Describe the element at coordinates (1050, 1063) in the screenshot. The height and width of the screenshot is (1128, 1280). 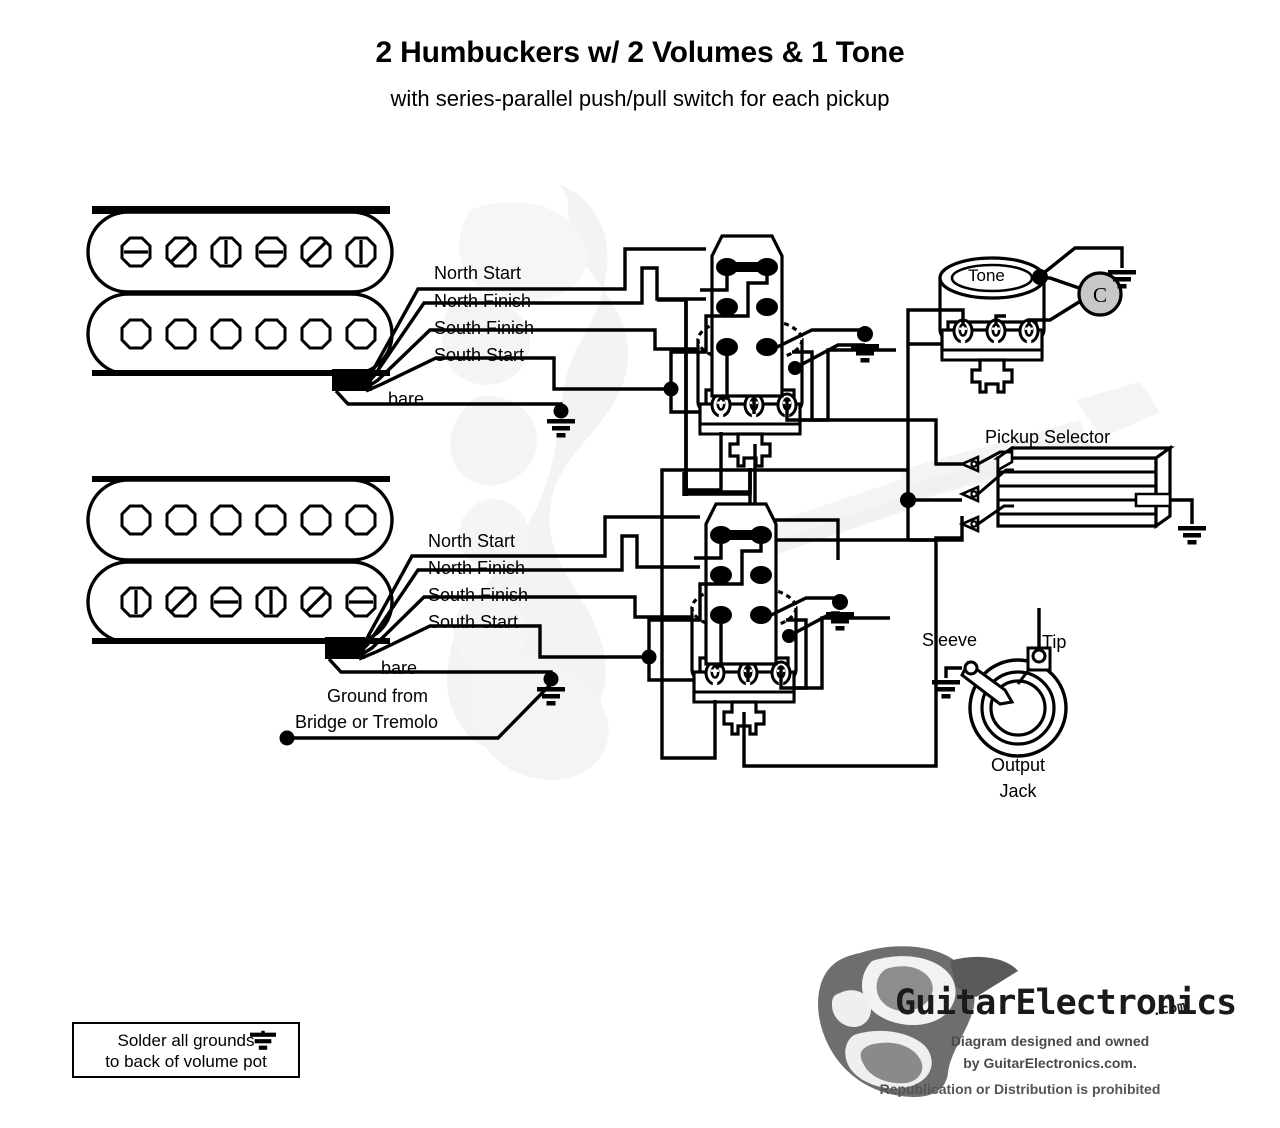
I see `logo-credit-line2: by GuitarElectronics.com.` at that location.